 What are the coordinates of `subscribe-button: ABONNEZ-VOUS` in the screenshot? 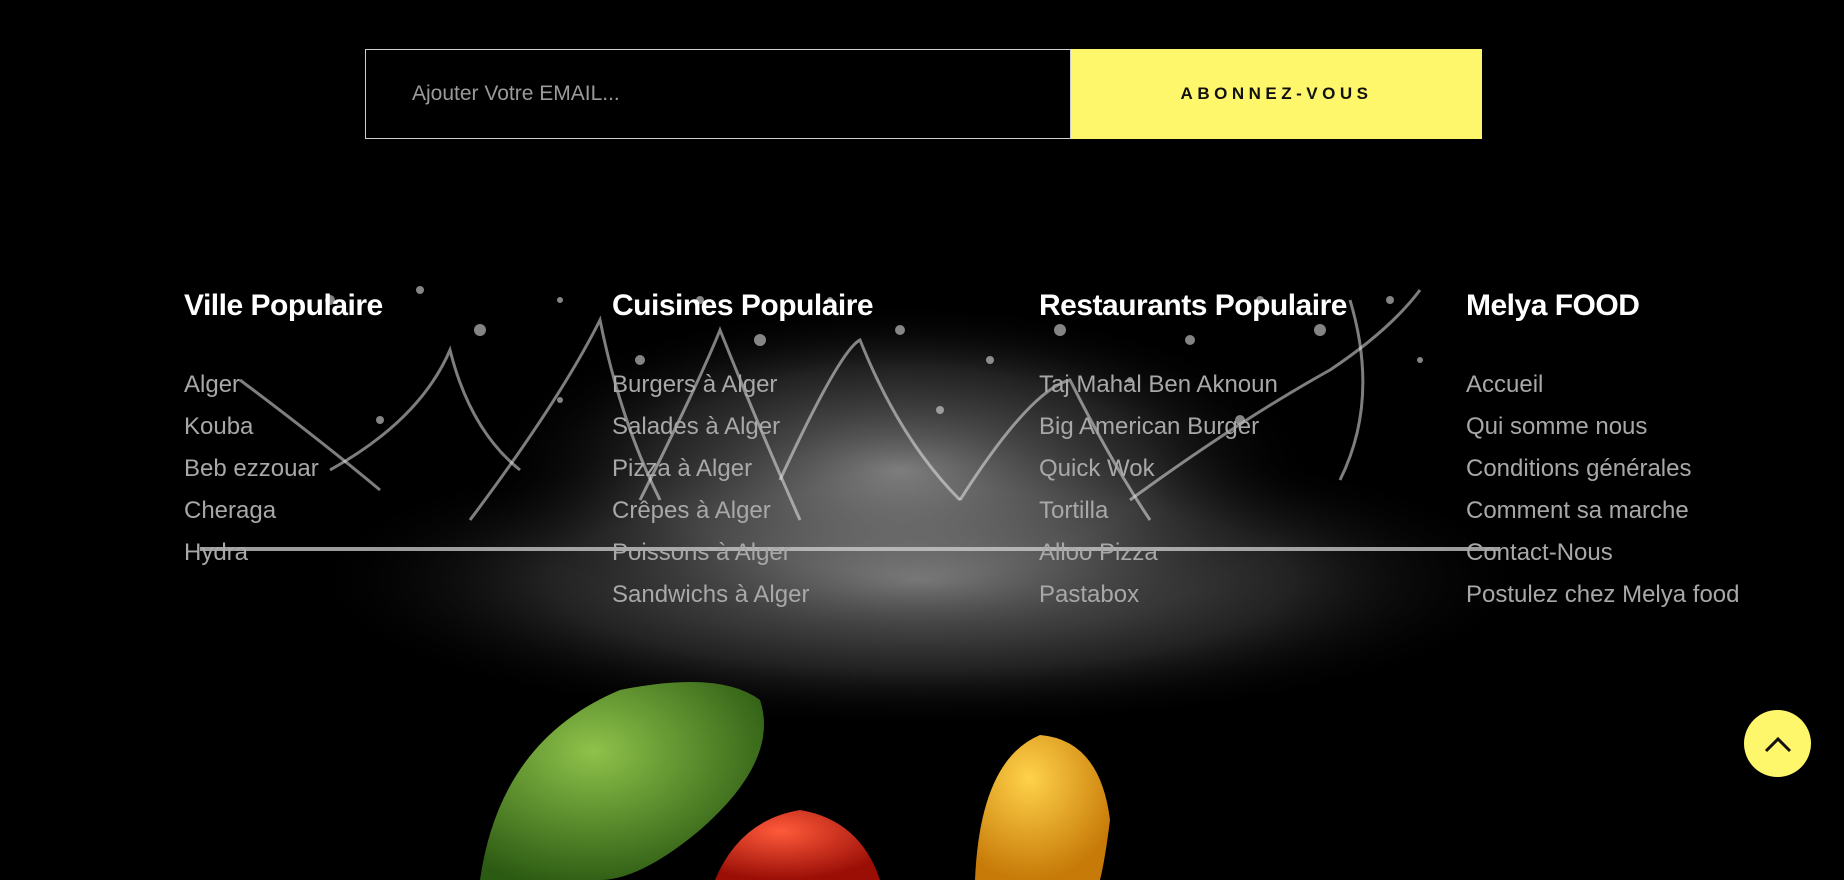 It's located at (1276, 94).